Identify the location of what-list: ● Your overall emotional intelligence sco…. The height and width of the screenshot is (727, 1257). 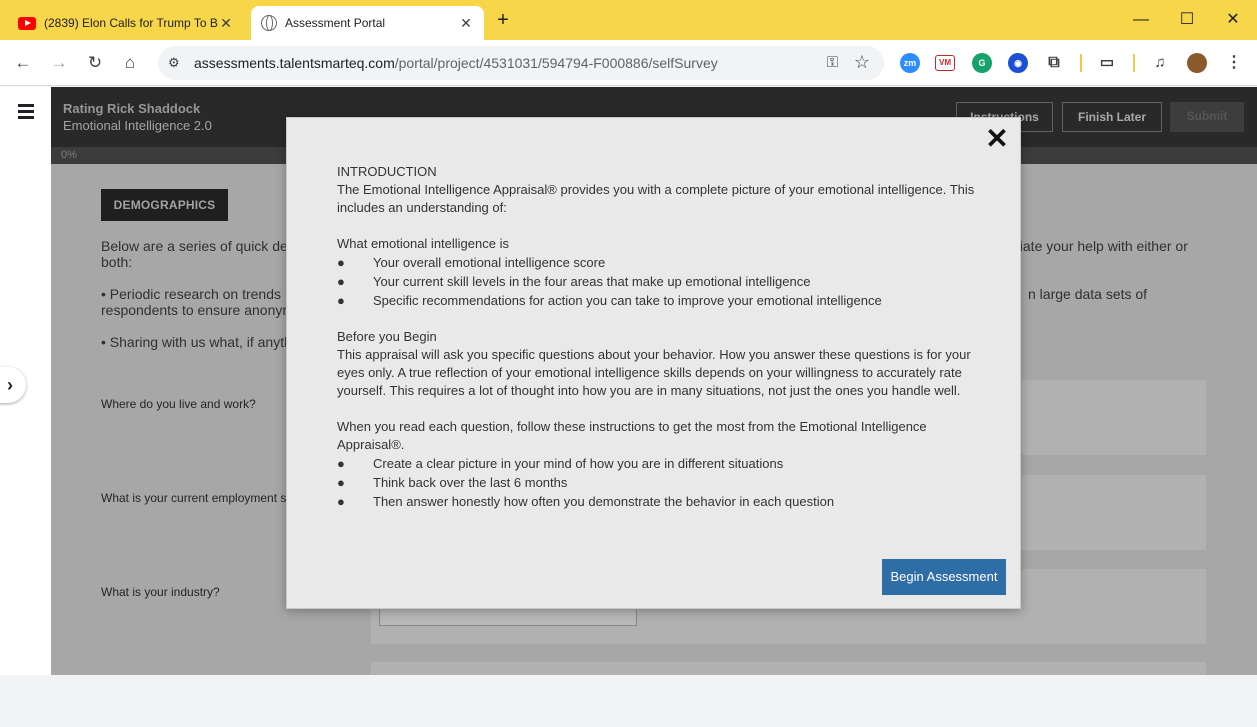
(657, 281).